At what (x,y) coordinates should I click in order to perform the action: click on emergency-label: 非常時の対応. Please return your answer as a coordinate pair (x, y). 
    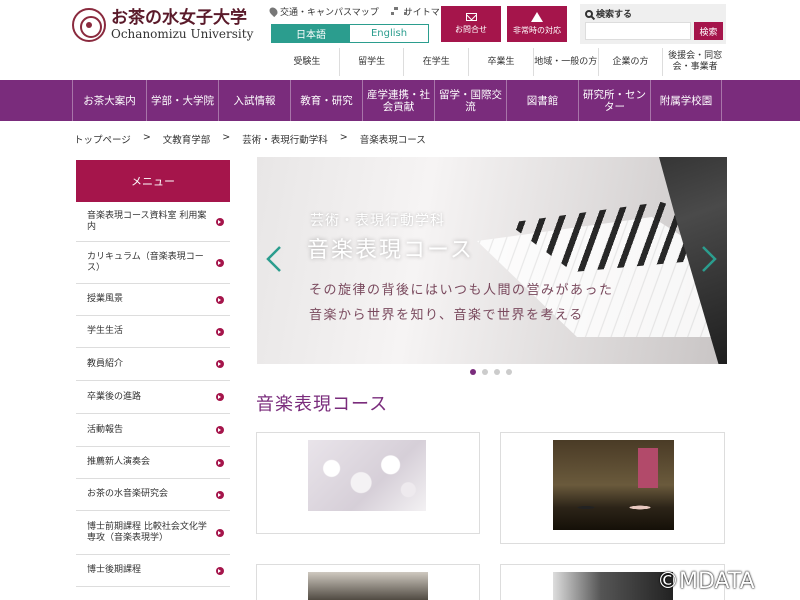
    Looking at the image, I should click on (537, 30).